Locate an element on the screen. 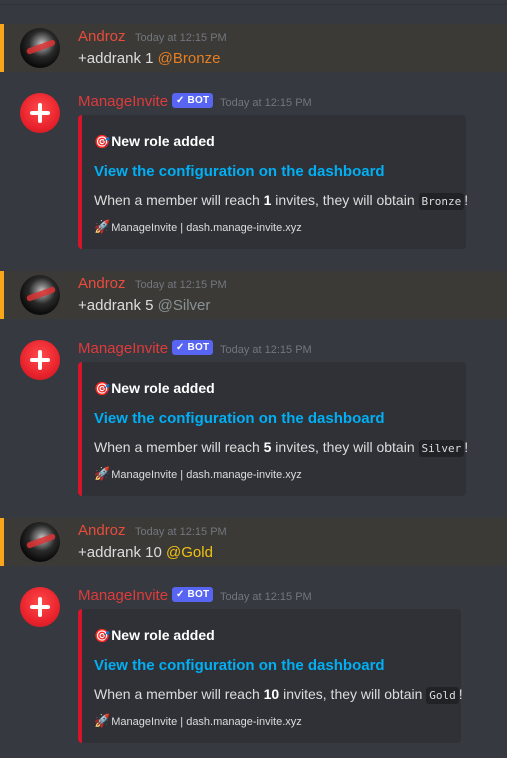 This screenshot has width=507, height=758. command-text: +addrank 1 is located at coordinates (116, 58).